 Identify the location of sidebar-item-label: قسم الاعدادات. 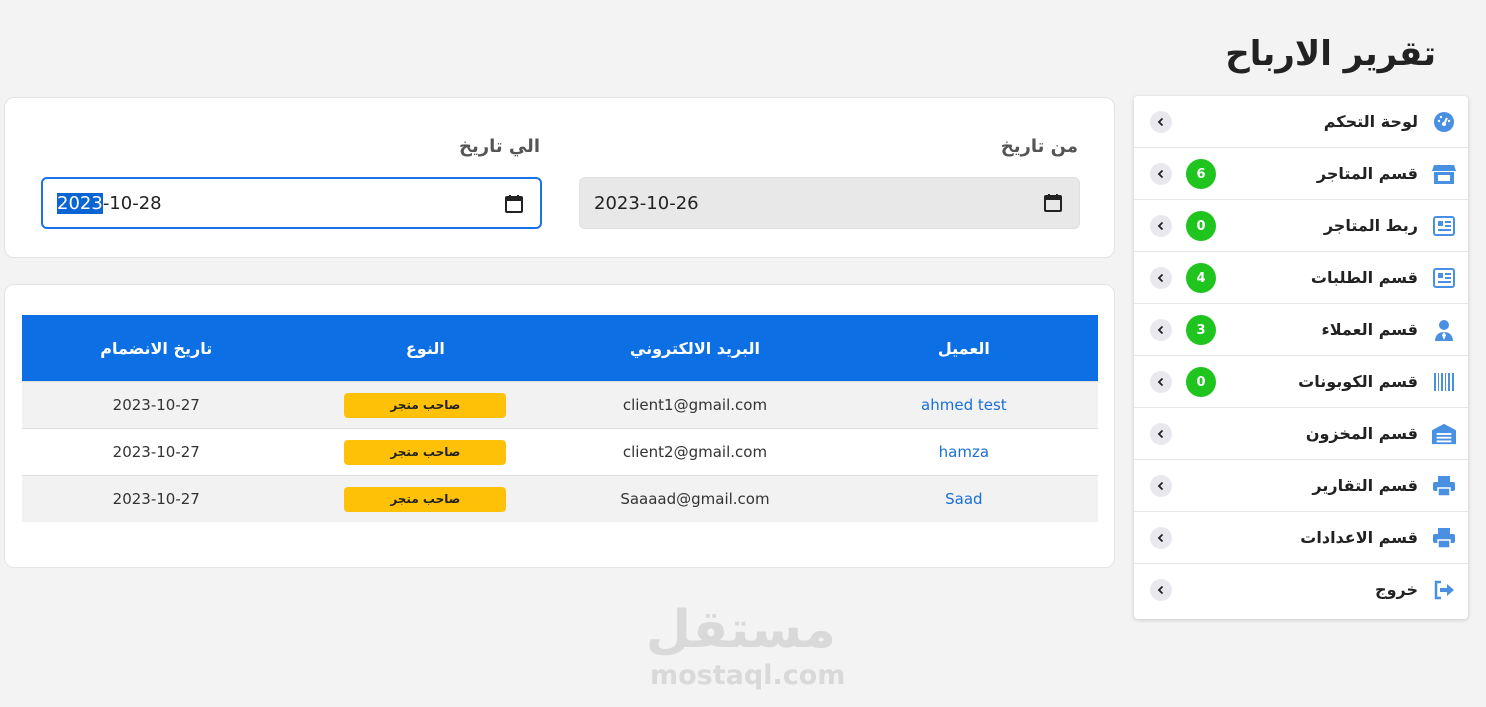
(1359, 537).